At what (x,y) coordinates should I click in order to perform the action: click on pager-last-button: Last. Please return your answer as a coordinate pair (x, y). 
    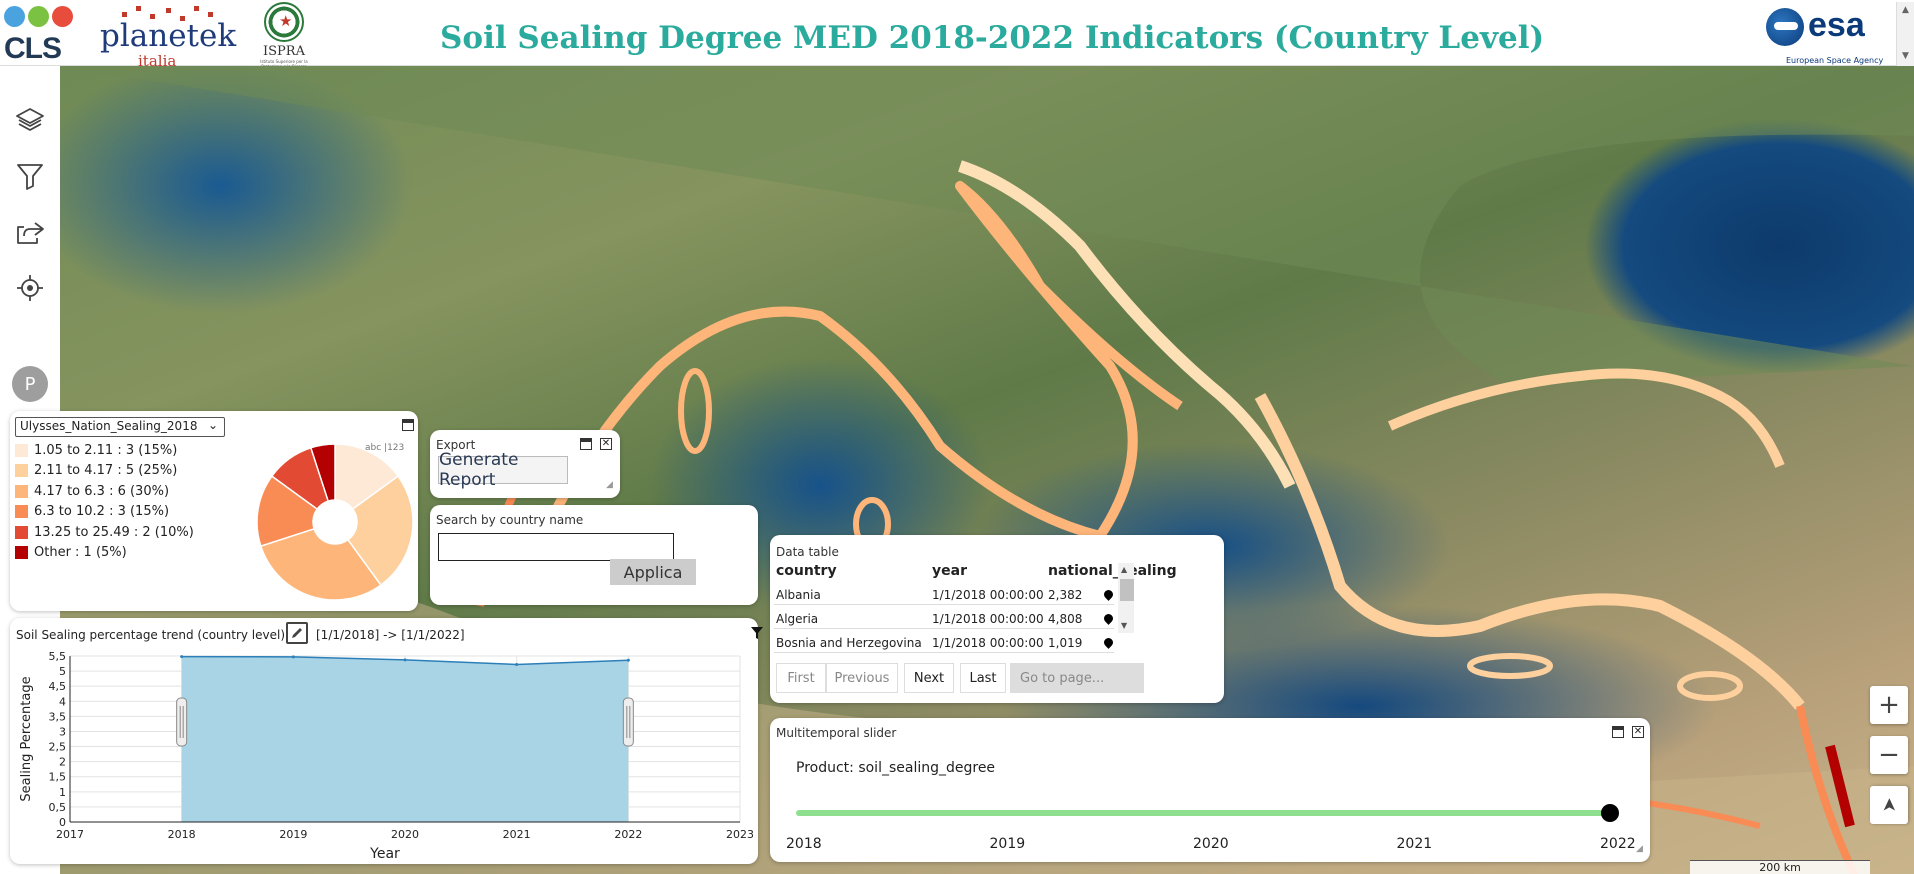
    Looking at the image, I should click on (983, 678).